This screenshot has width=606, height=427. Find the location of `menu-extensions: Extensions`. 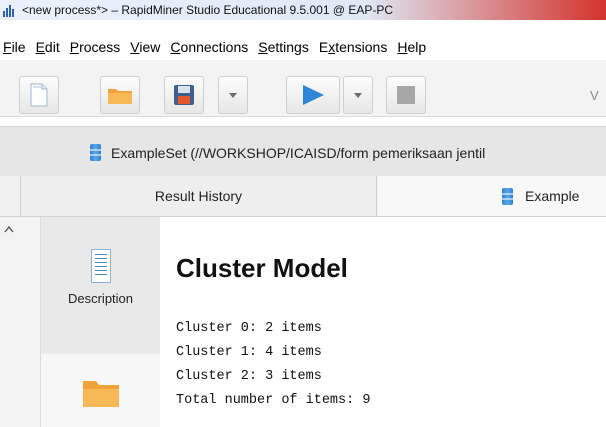

menu-extensions: Extensions is located at coordinates (353, 47).